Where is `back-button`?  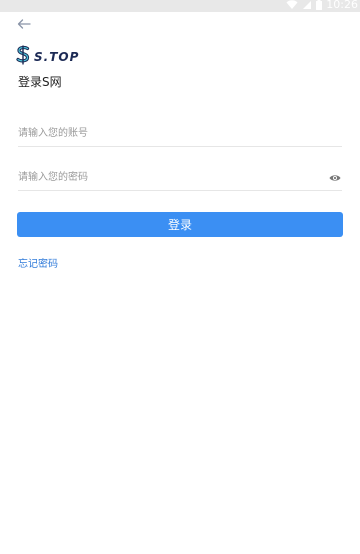
back-button is located at coordinates (24, 23).